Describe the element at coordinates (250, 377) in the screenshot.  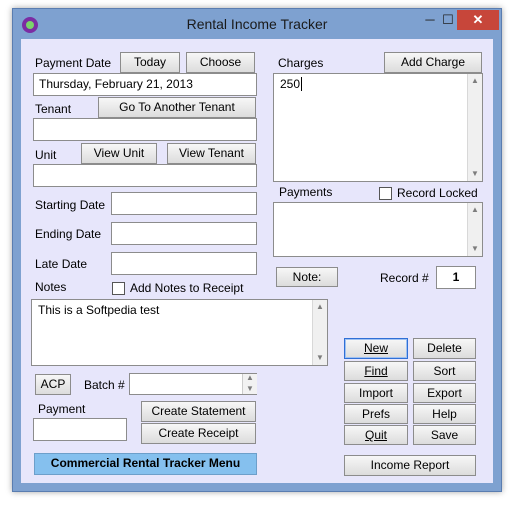
I see `spin-up-icon: ▲` at that location.